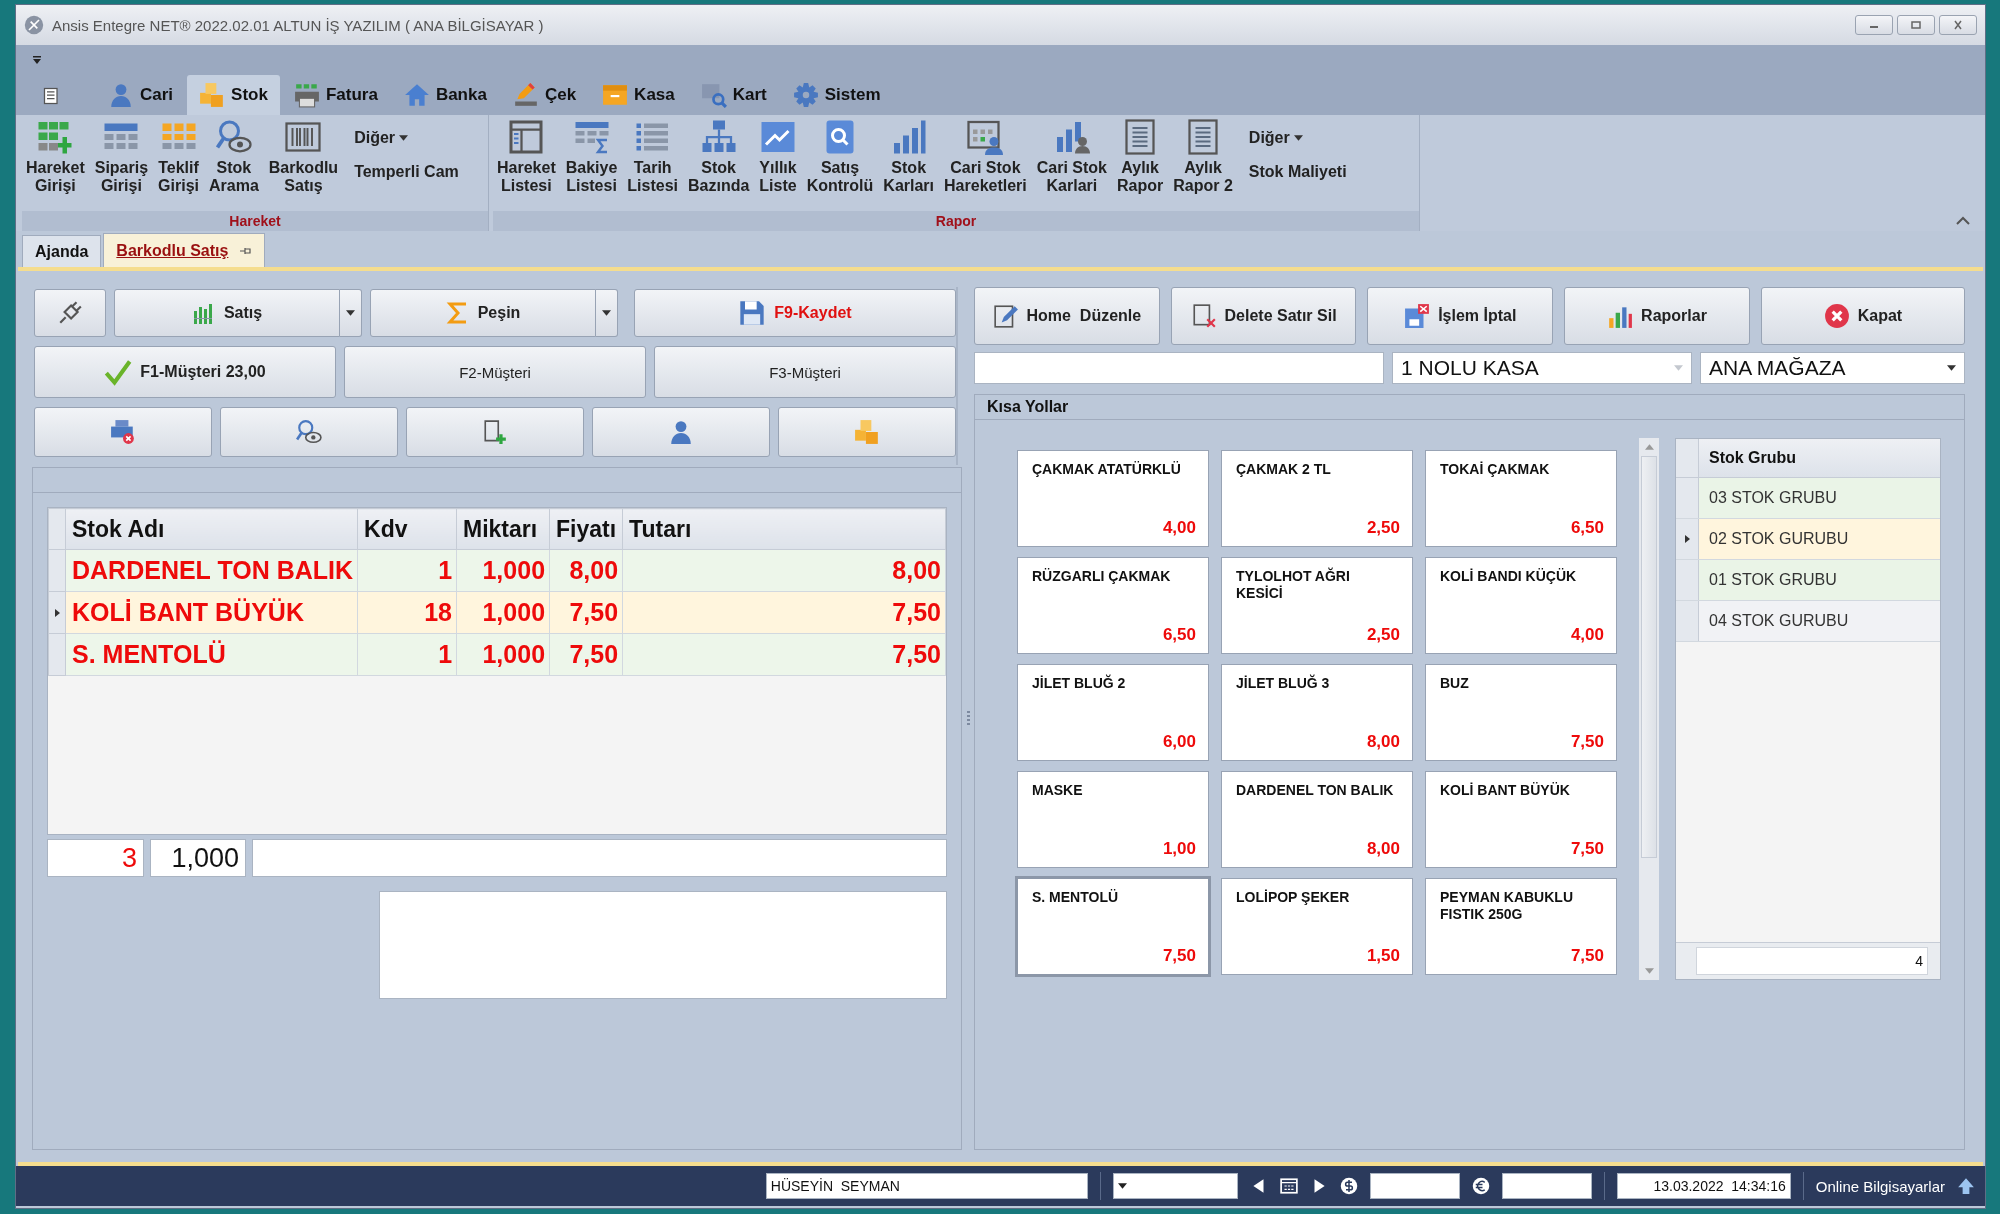 The width and height of the screenshot is (2000, 1214). I want to click on table-cell: 01 STOK GRUBU, so click(1819, 580).